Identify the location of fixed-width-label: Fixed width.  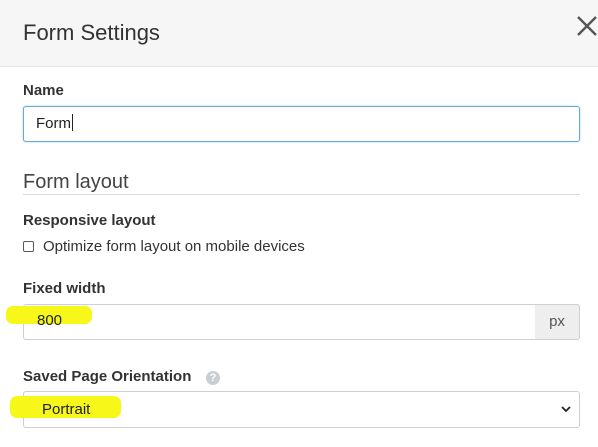
(64, 288).